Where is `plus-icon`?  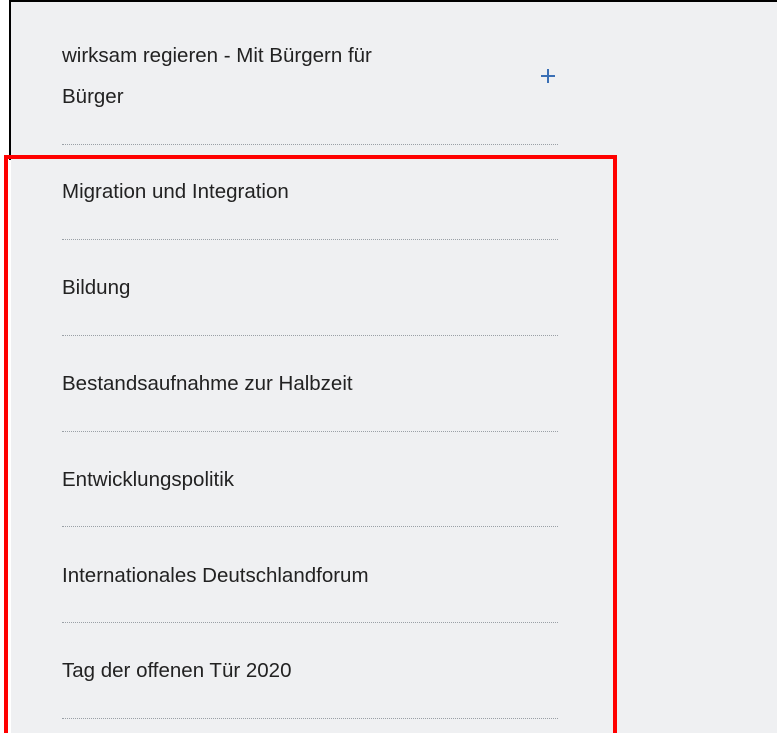
plus-icon is located at coordinates (548, 76).